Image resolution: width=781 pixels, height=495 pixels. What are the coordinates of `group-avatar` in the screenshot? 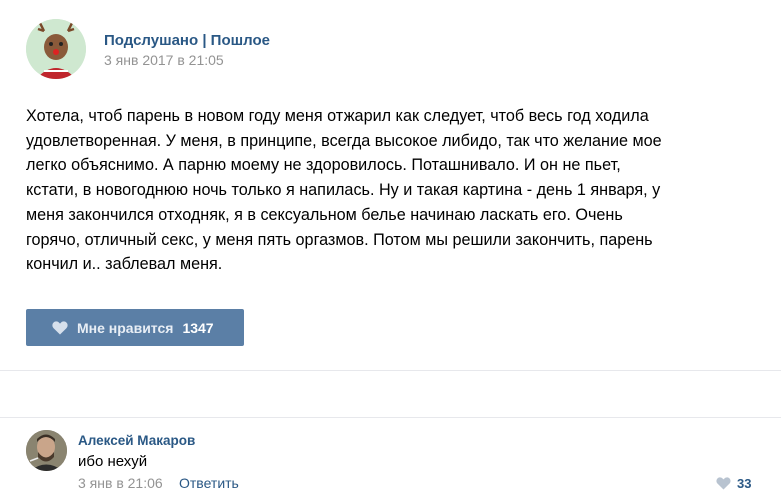 It's located at (56, 49).